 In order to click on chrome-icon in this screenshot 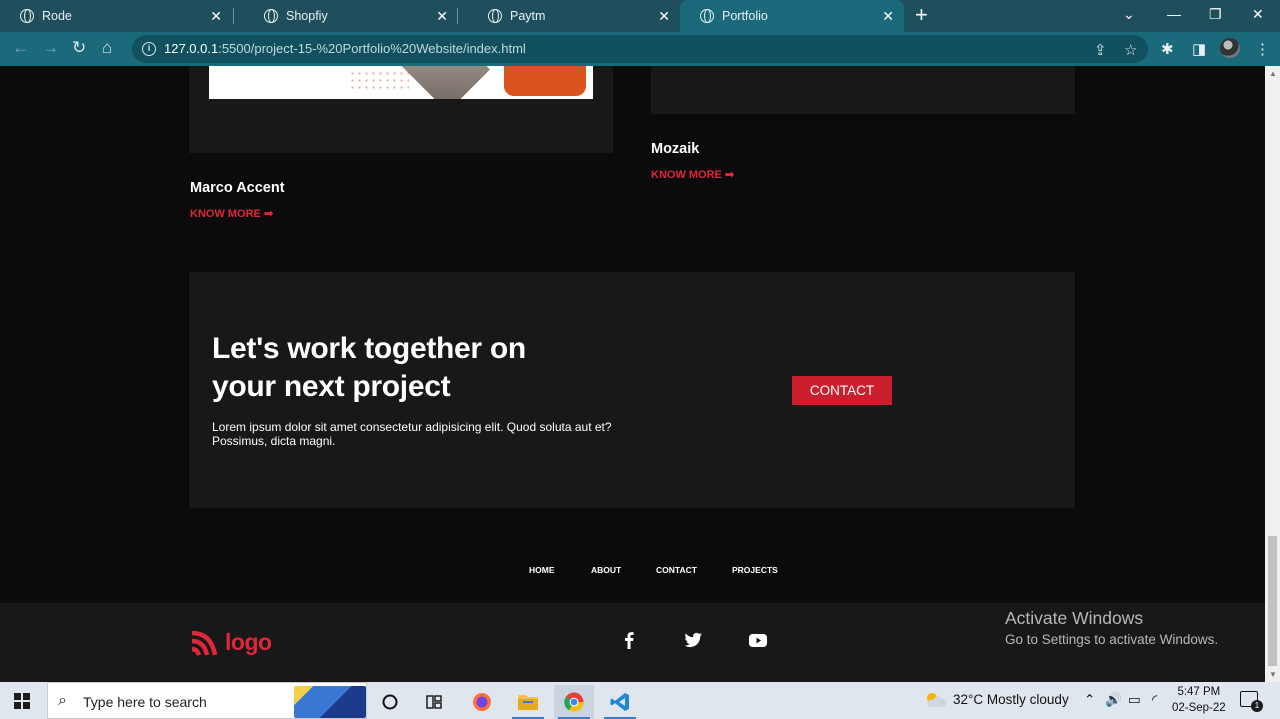, I will do `click(574, 702)`.